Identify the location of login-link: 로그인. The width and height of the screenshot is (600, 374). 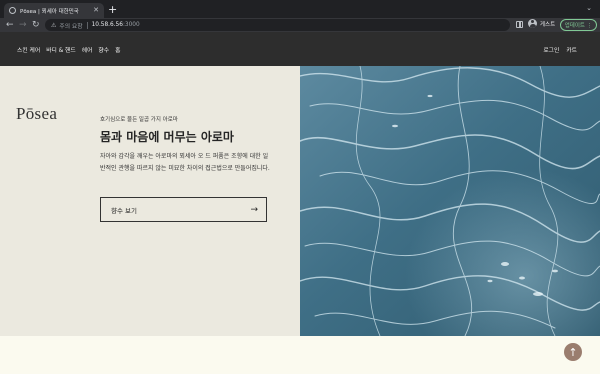
(551, 49).